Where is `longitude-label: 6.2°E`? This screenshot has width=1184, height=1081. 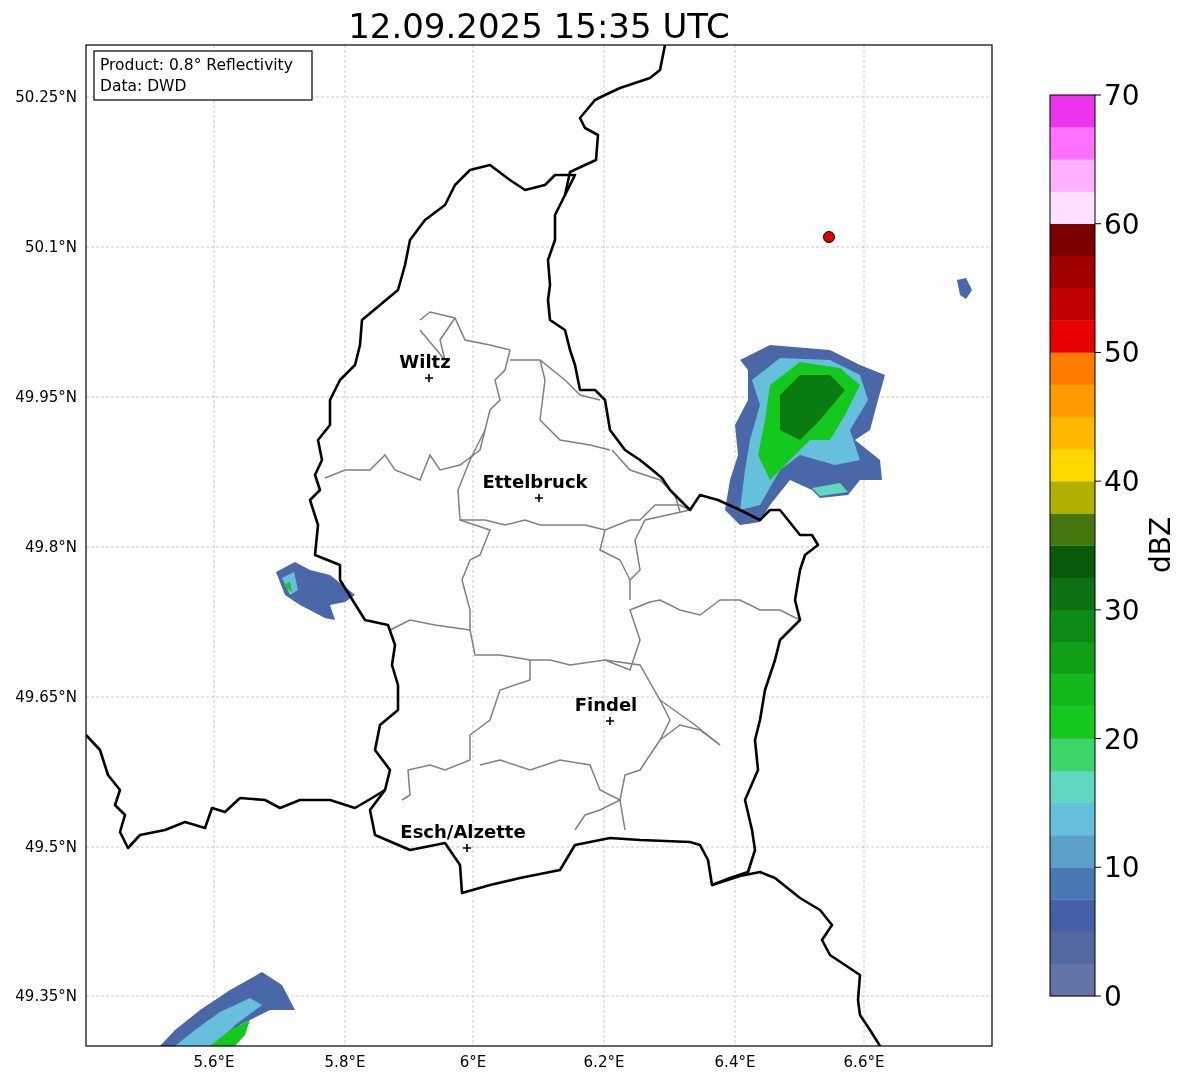 longitude-label: 6.2°E is located at coordinates (604, 1062).